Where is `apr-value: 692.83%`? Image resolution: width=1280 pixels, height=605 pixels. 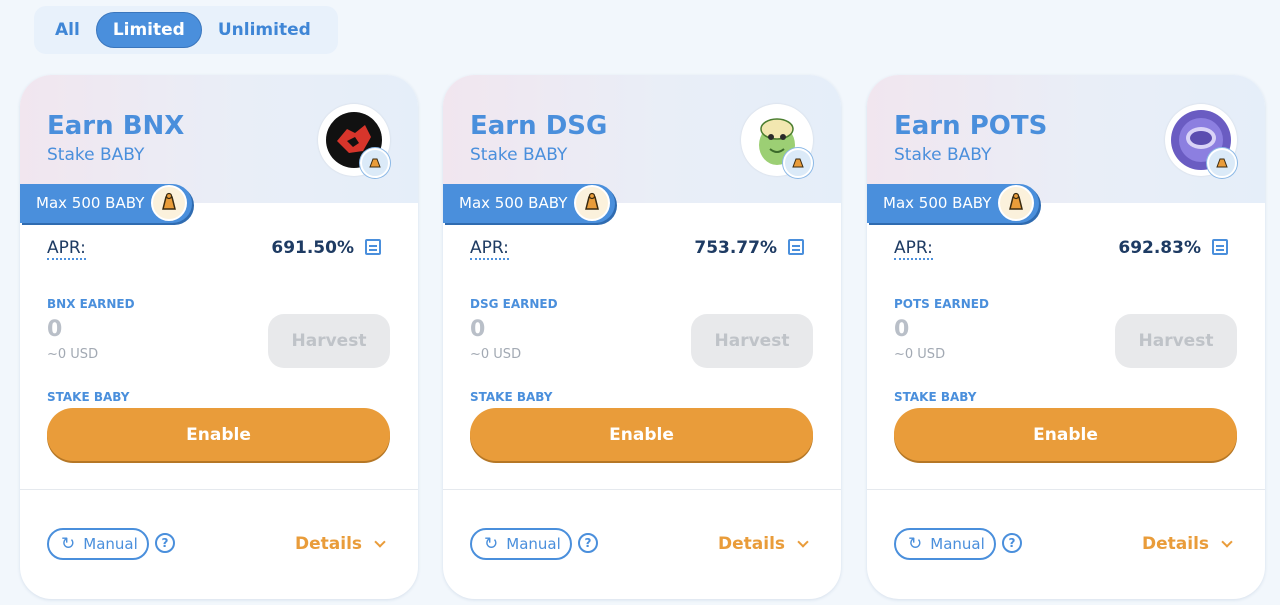
apr-value: 692.83% is located at coordinates (1159, 248).